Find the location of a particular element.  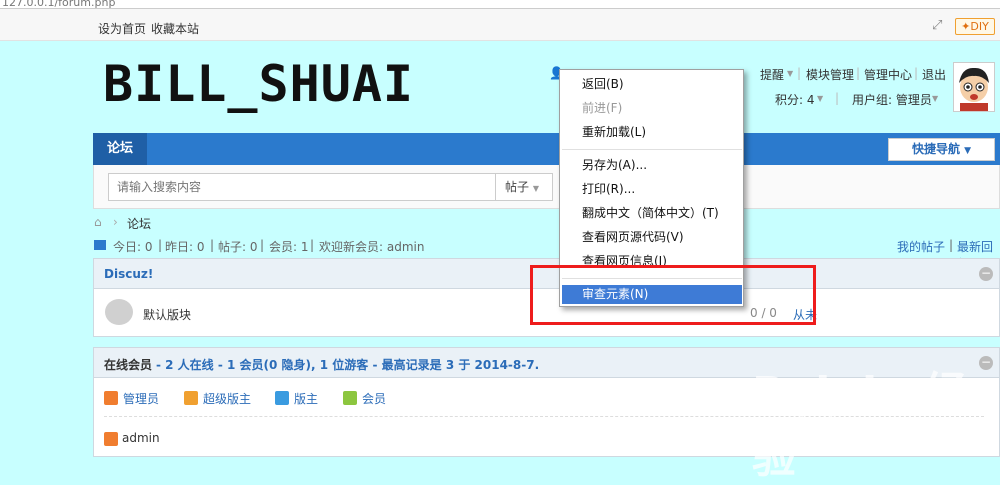

menu-item-back: 返回(B) is located at coordinates (603, 84).